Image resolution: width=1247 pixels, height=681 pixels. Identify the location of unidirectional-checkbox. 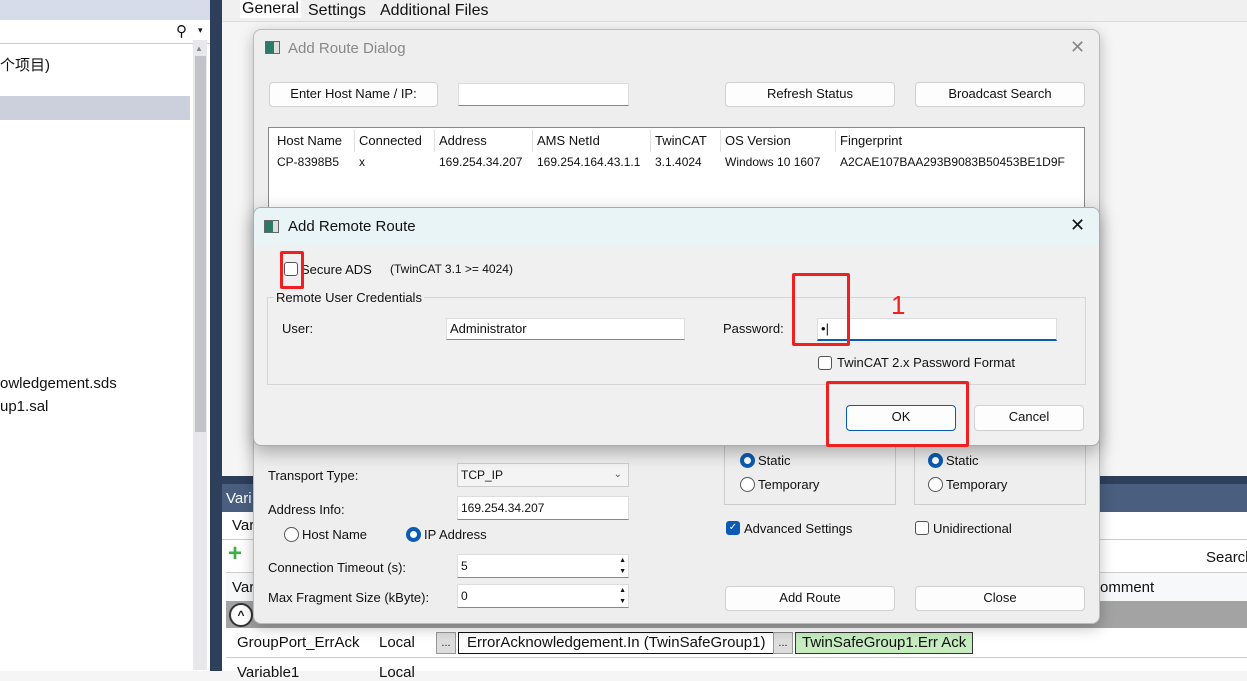
(922, 528).